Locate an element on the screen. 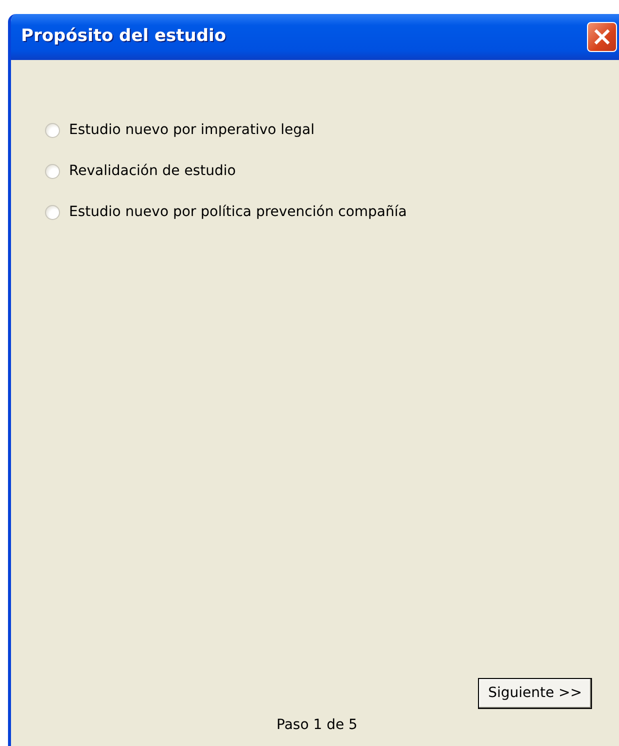  next-button: Siguiente >> is located at coordinates (535, 693).